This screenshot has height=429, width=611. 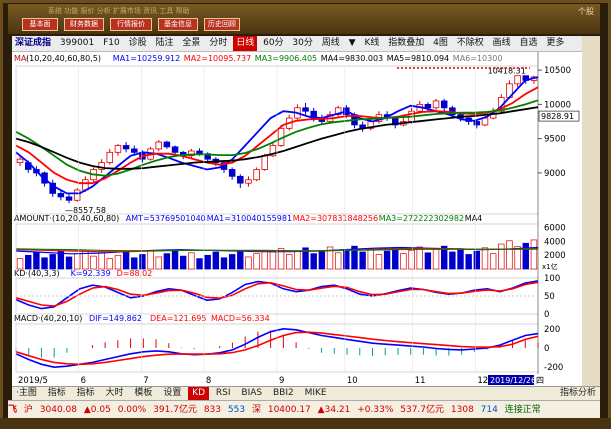 What do you see at coordinates (222, 24) in the screenshot?
I see `top-button-5: 历史回顾` at bounding box center [222, 24].